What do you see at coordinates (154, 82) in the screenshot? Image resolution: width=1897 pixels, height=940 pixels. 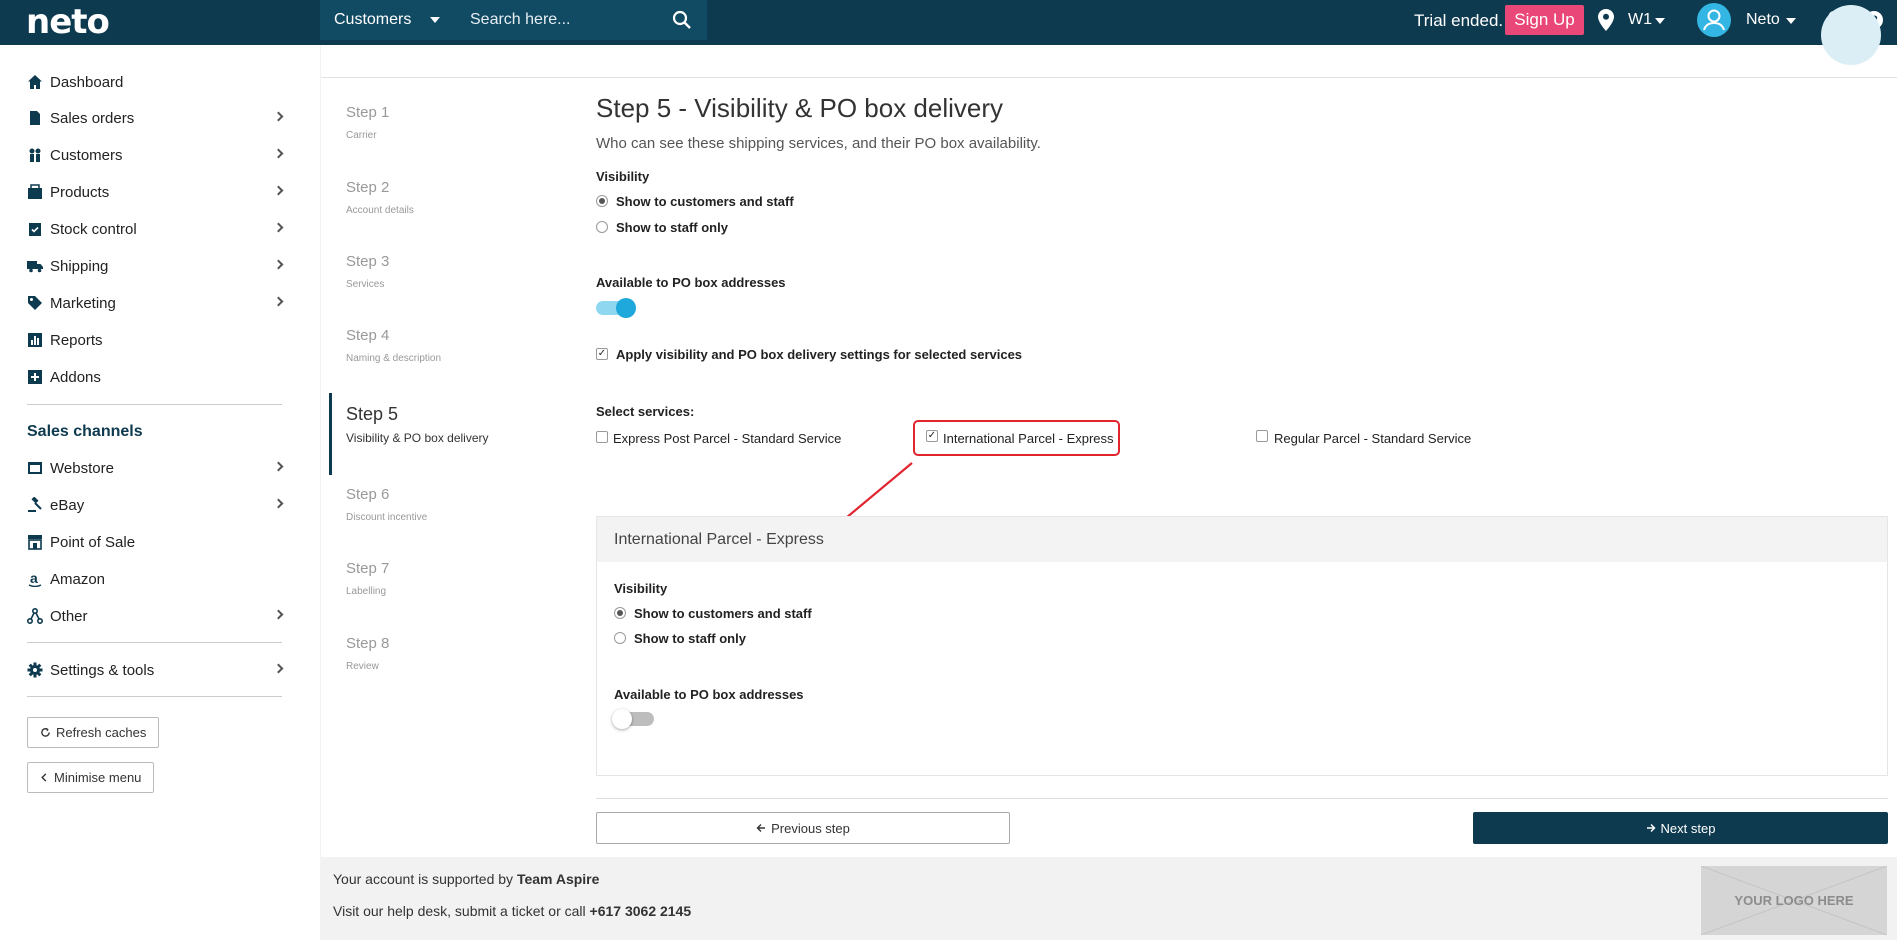 I see `sidebar-item-dashboard: Dashboard` at bounding box center [154, 82].